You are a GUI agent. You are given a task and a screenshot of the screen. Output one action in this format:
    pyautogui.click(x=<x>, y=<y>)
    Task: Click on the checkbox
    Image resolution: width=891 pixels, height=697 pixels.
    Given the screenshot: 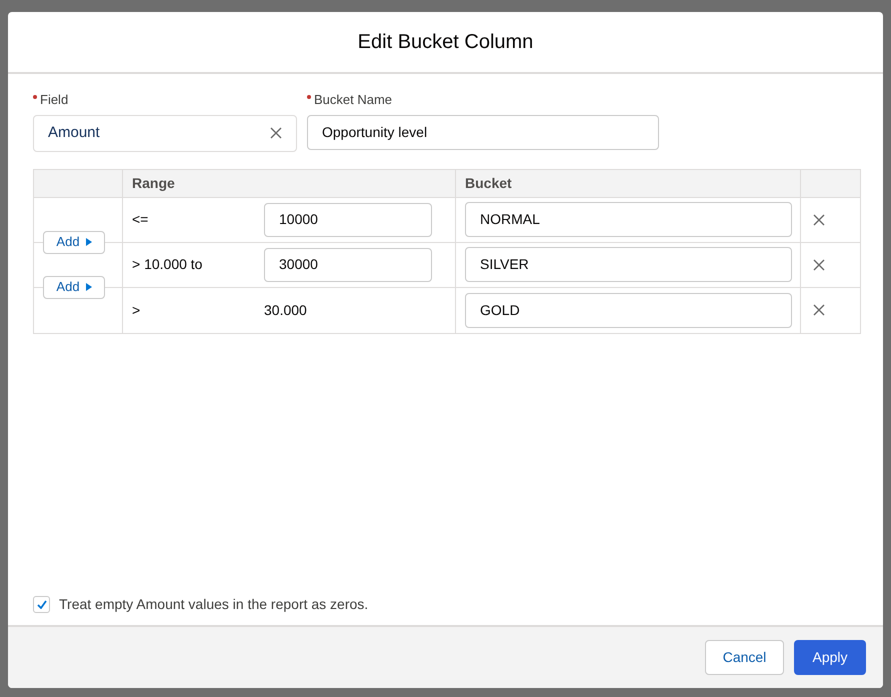 What is the action you would take?
    pyautogui.click(x=41, y=604)
    